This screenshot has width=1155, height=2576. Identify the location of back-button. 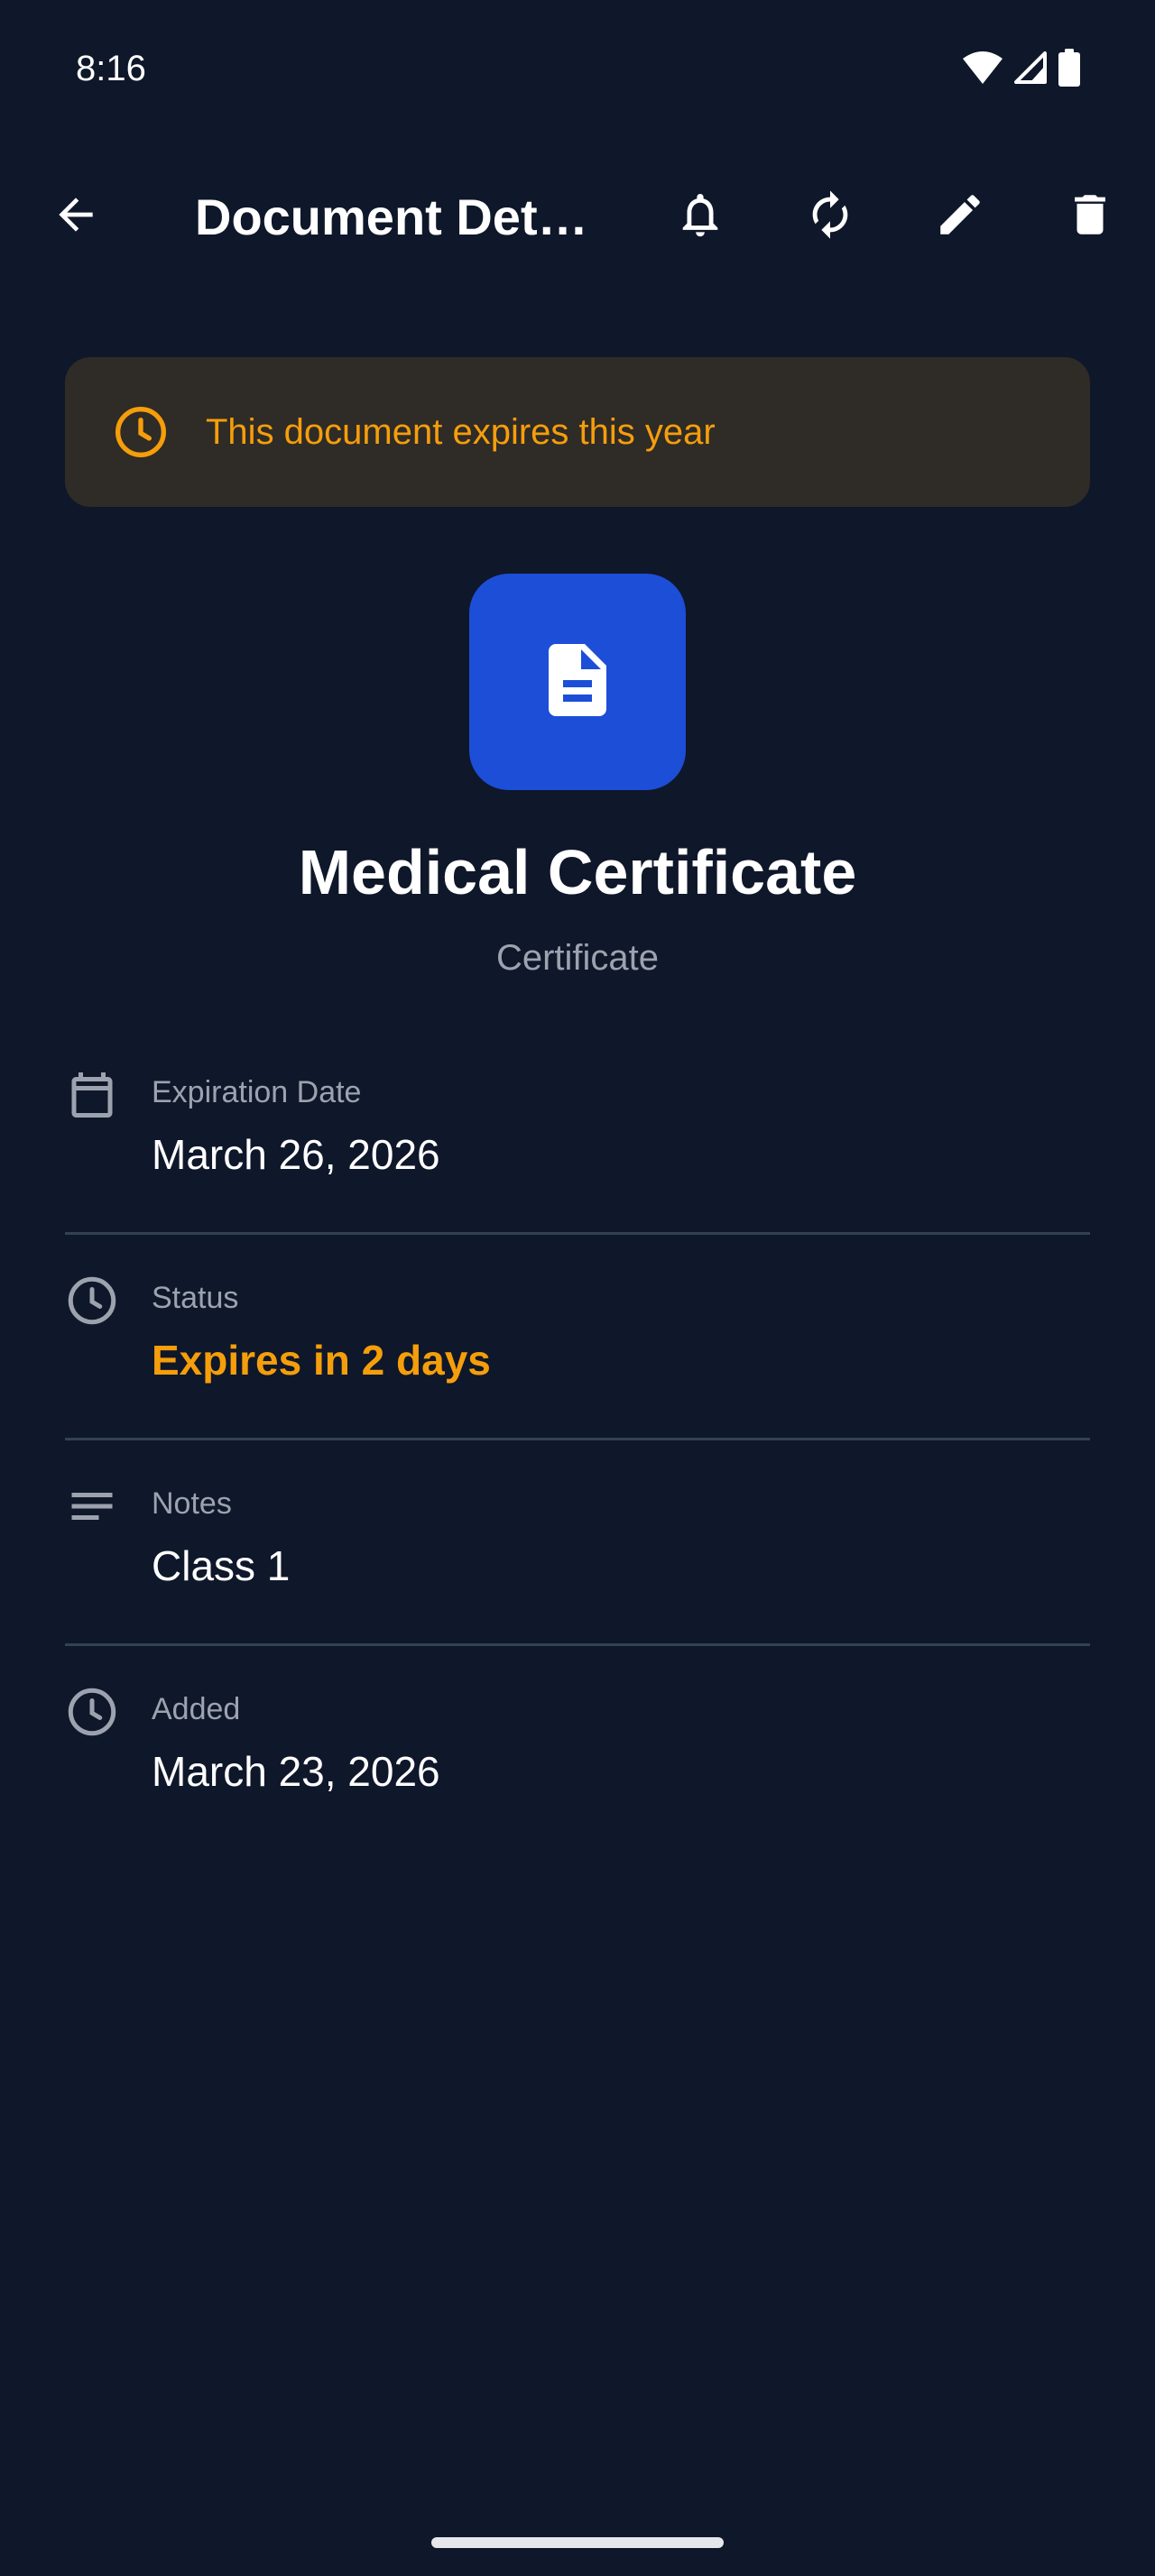
(76, 217).